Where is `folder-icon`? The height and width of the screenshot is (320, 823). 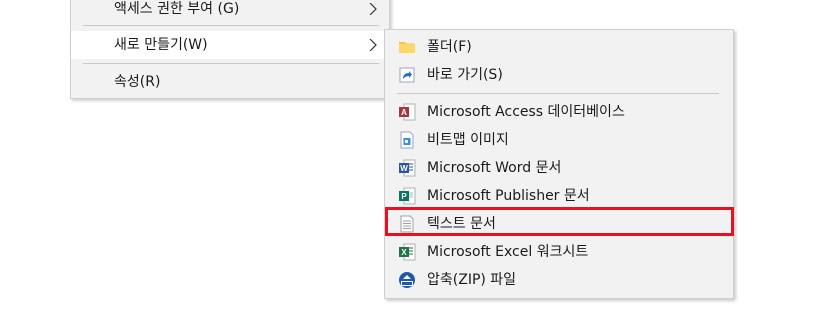 folder-icon is located at coordinates (407, 47).